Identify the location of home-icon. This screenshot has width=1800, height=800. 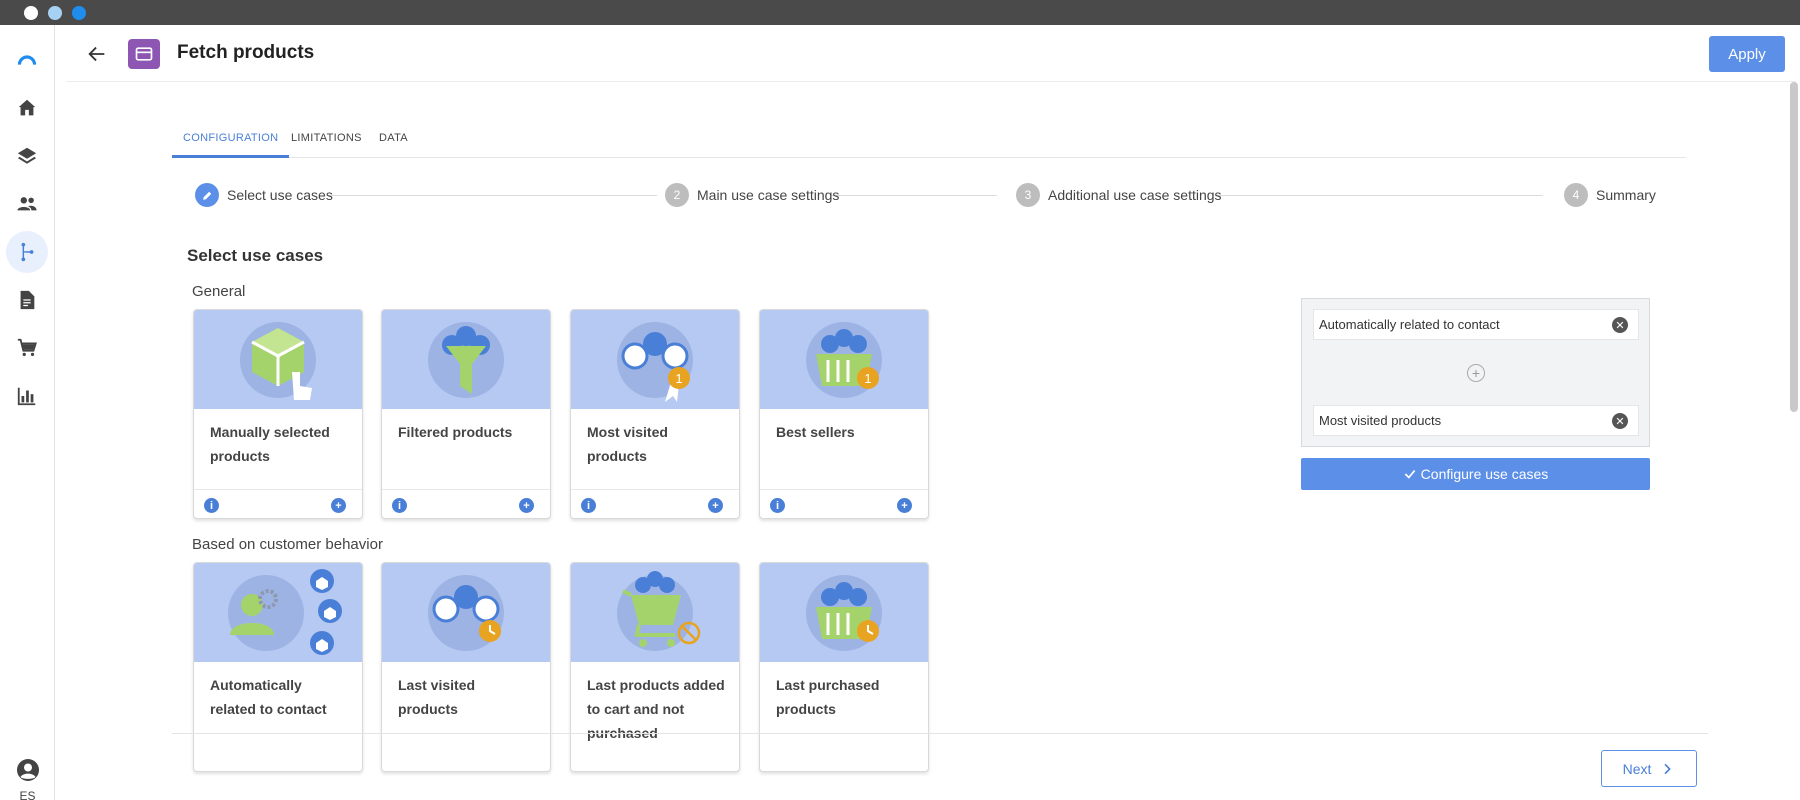
(27, 107).